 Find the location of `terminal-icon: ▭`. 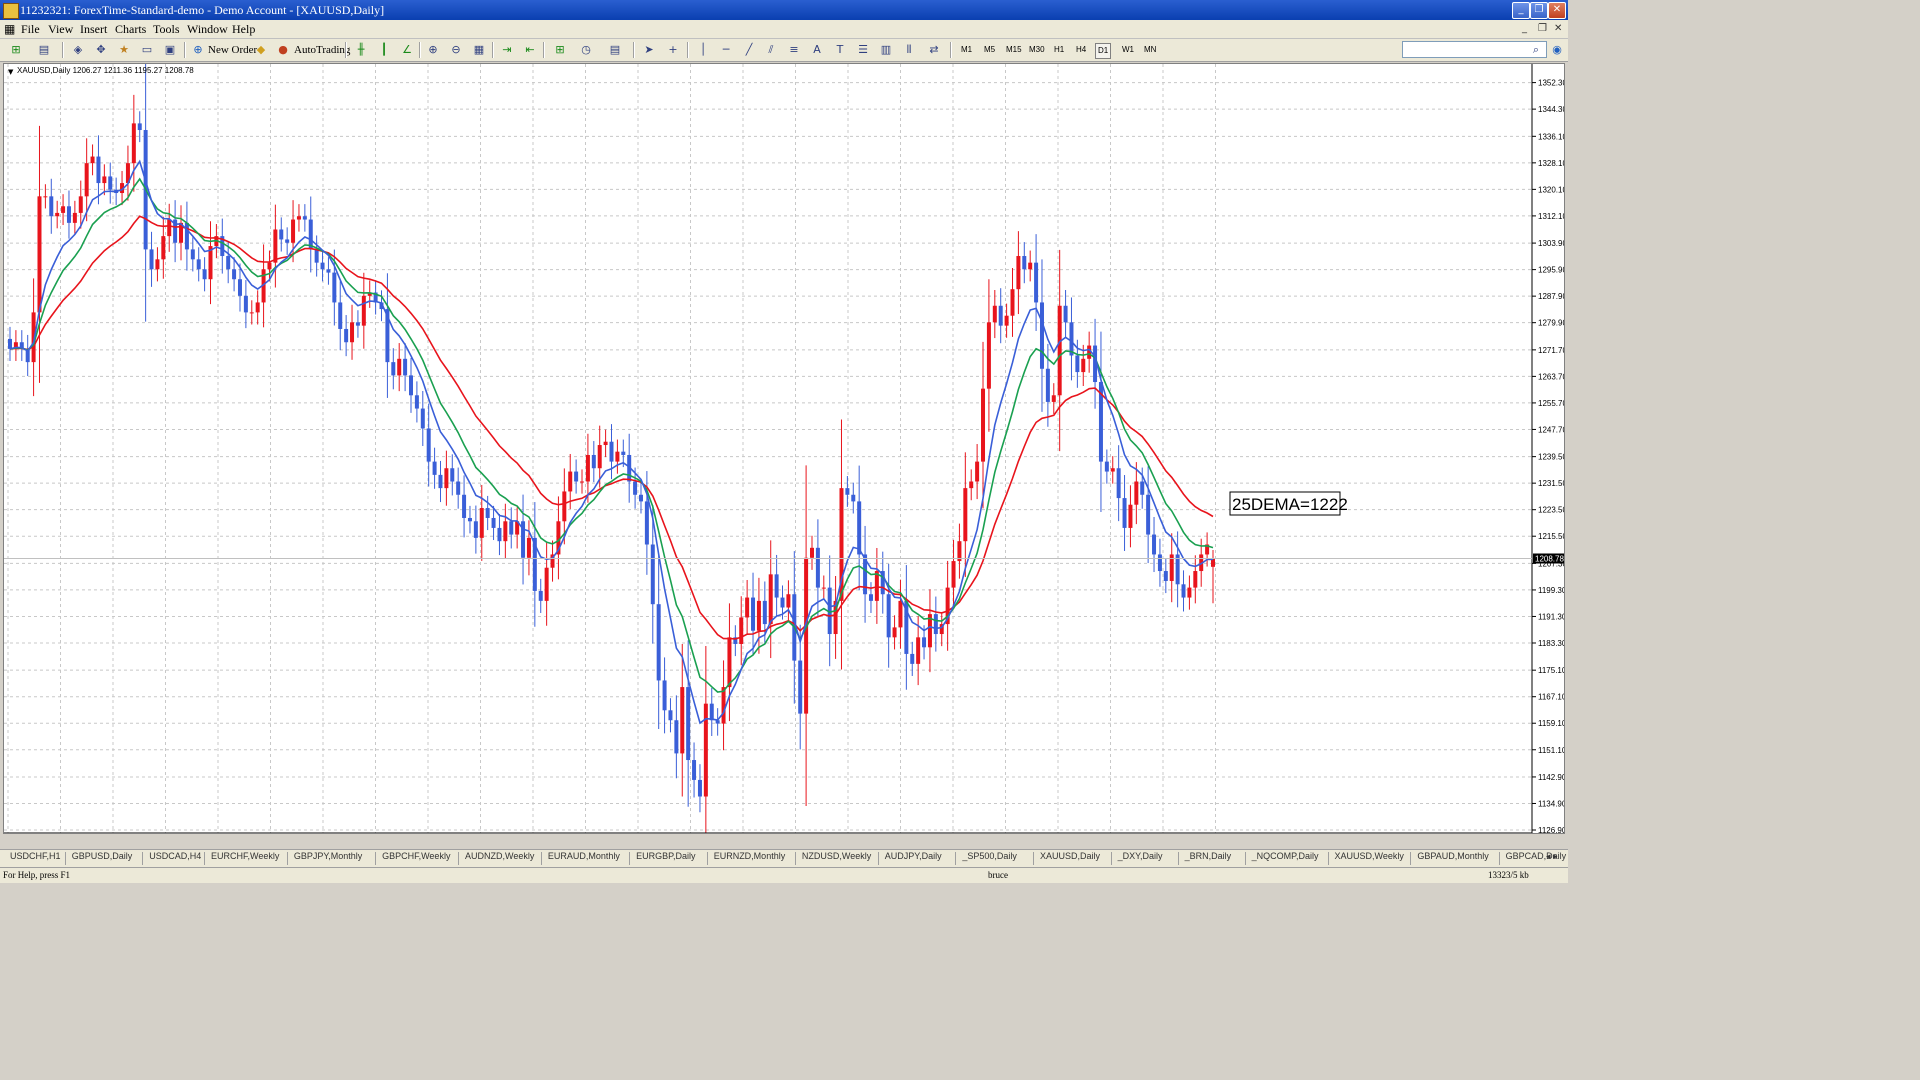

terminal-icon: ▭ is located at coordinates (147, 50).